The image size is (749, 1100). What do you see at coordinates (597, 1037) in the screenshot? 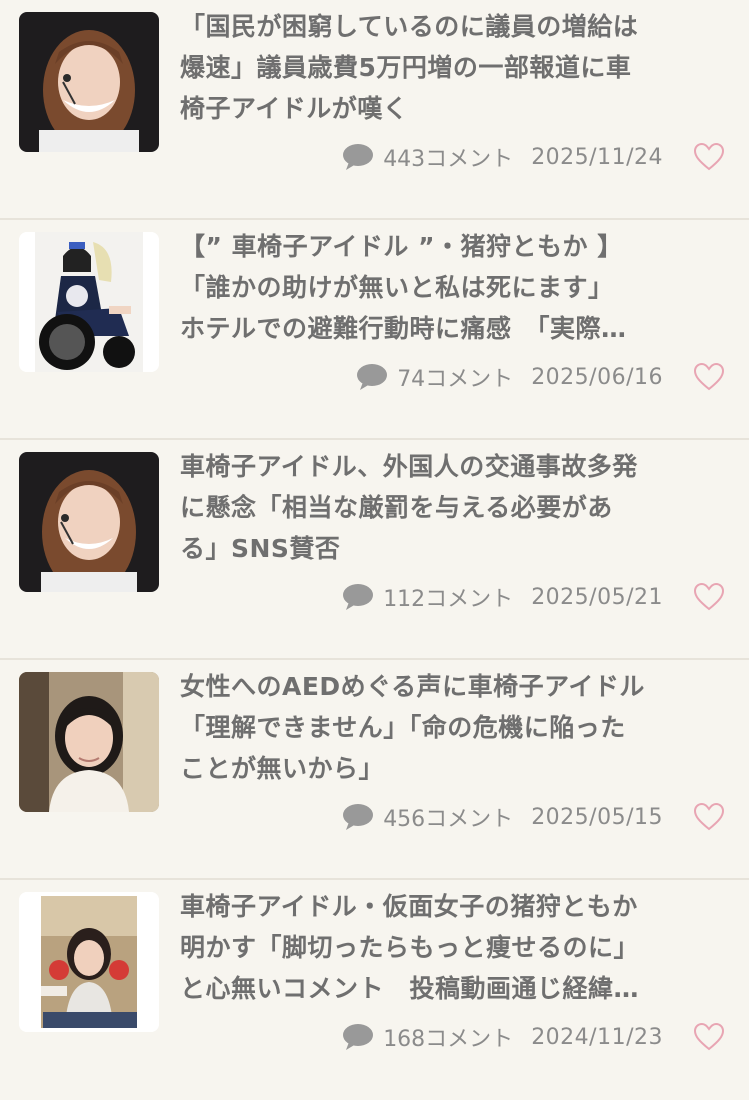
I see `article-date: 2024/11/23` at bounding box center [597, 1037].